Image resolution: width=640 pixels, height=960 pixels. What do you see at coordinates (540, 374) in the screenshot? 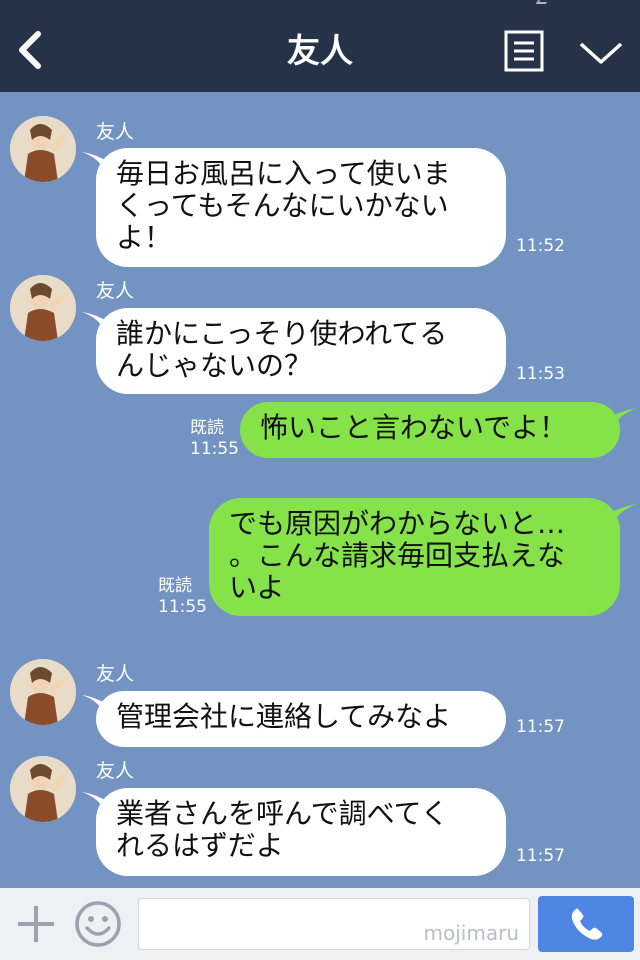
I see `message-time: 11:53` at bounding box center [540, 374].